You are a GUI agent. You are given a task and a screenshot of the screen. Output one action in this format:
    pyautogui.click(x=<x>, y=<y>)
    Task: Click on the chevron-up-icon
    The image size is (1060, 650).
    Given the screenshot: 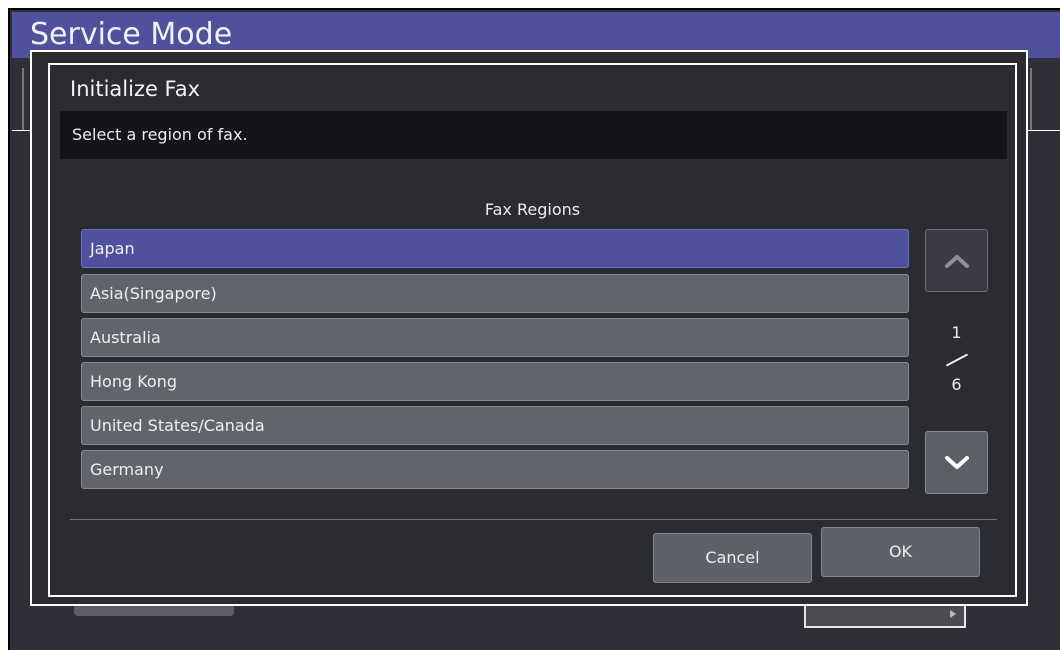 What is the action you would take?
    pyautogui.click(x=956, y=261)
    